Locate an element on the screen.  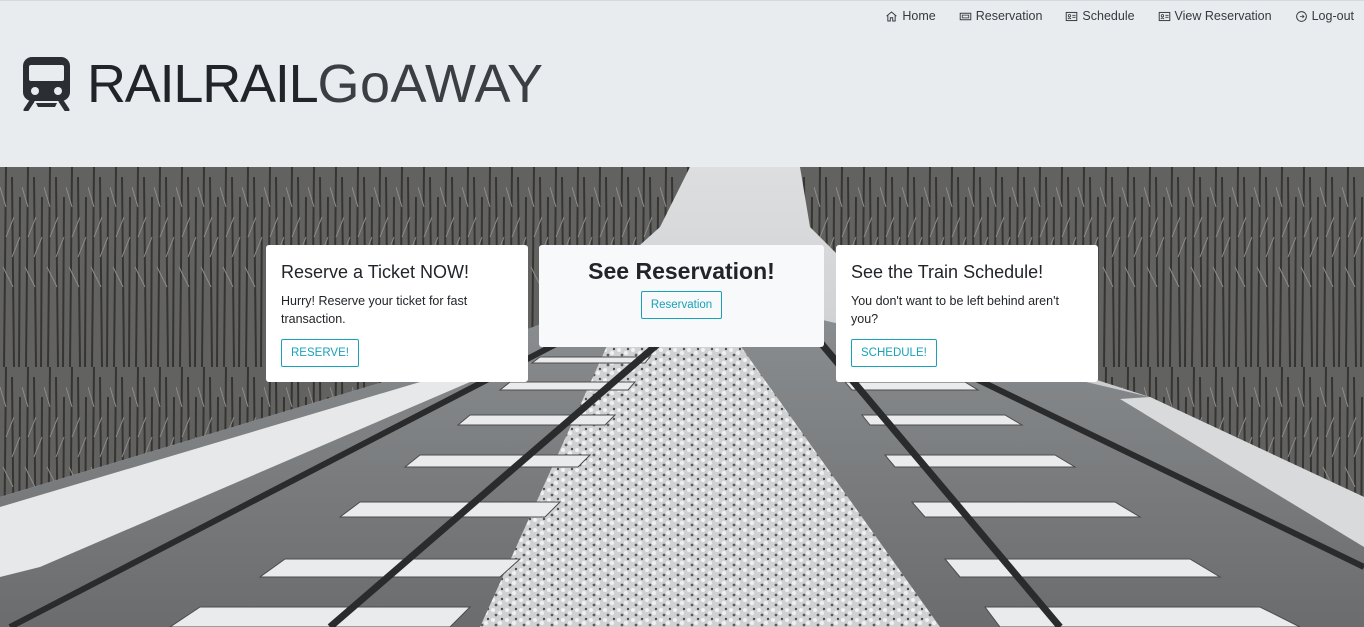
nav-home: Home is located at coordinates (910, 16).